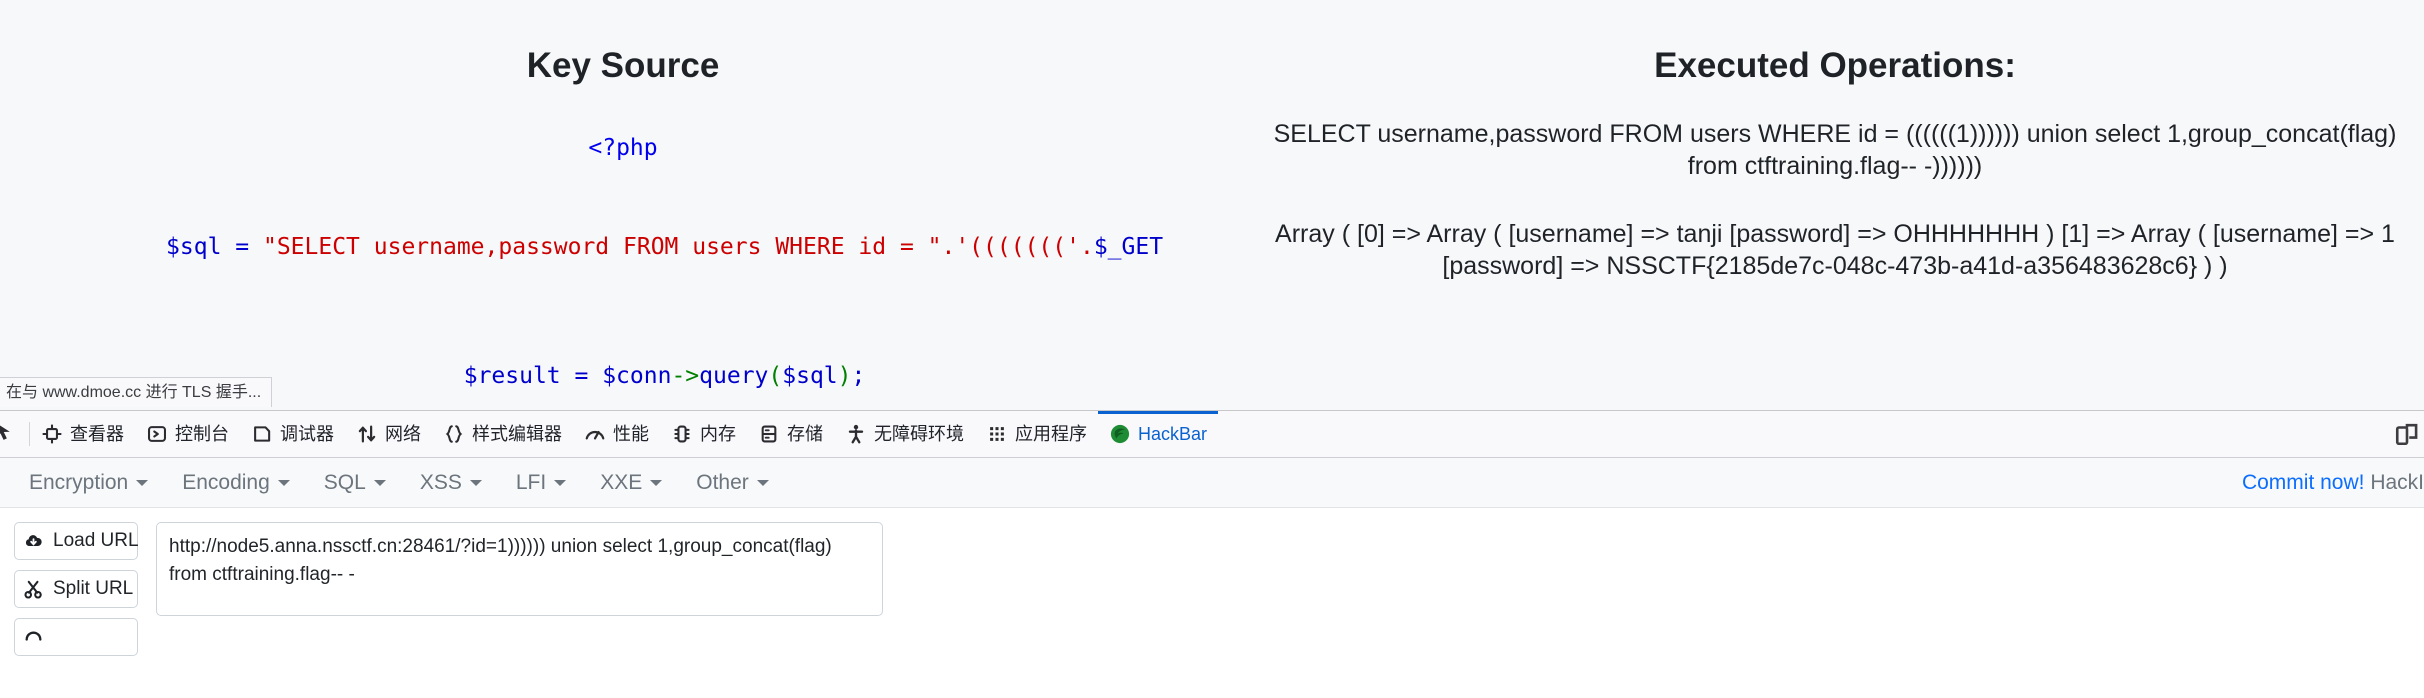  I want to click on responsive-design-mode-icon, so click(2407, 434).